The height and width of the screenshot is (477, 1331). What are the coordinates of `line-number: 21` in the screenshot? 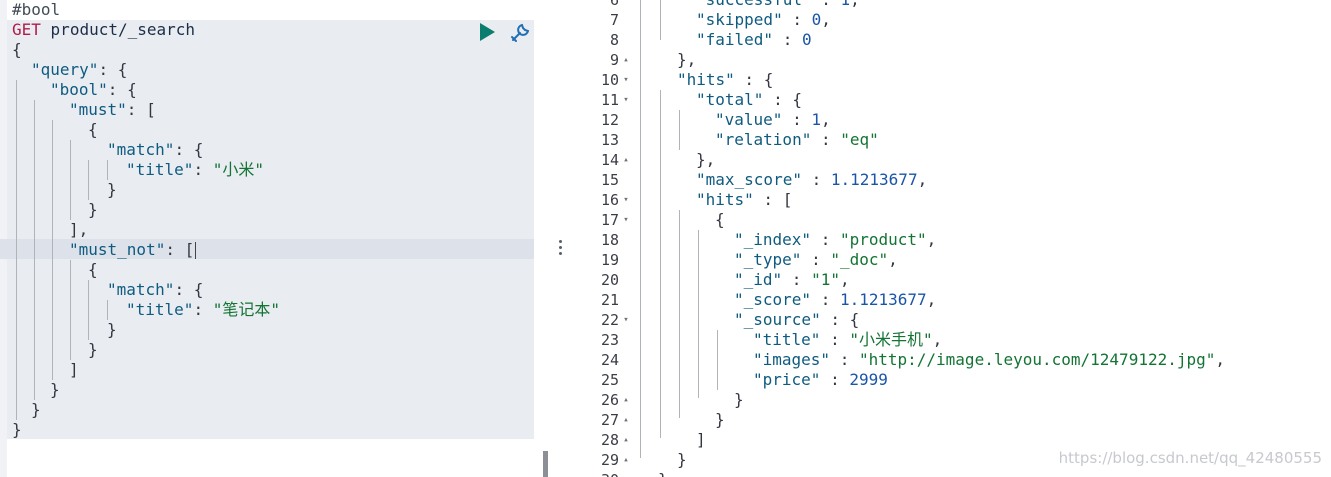 It's located at (609, 300).